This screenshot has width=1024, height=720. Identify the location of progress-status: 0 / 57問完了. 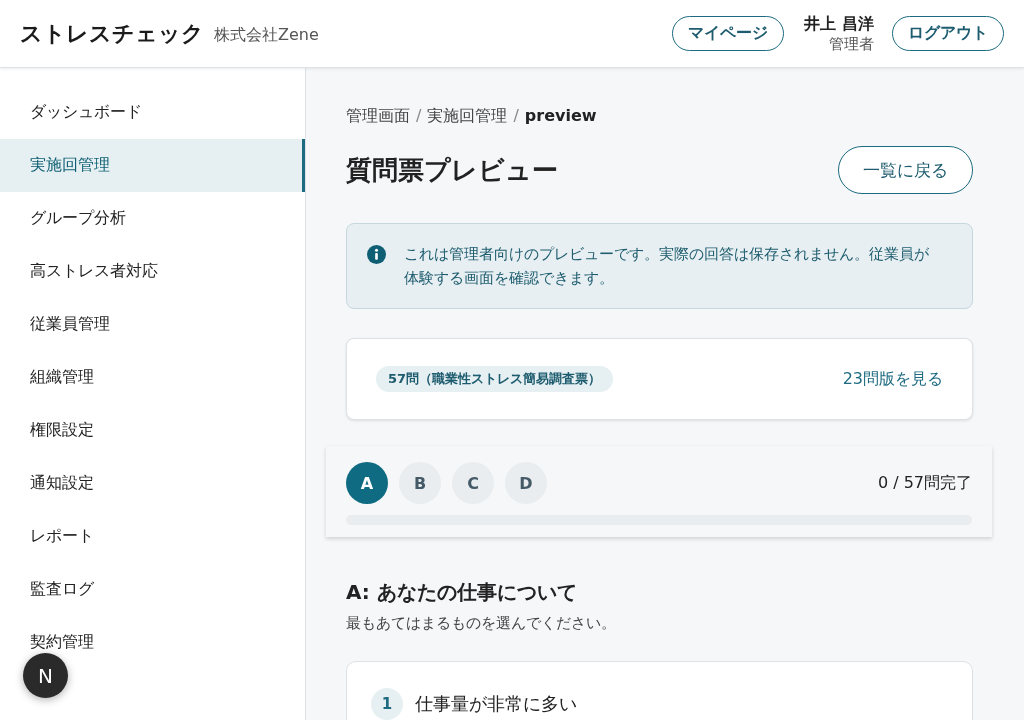
(924, 483).